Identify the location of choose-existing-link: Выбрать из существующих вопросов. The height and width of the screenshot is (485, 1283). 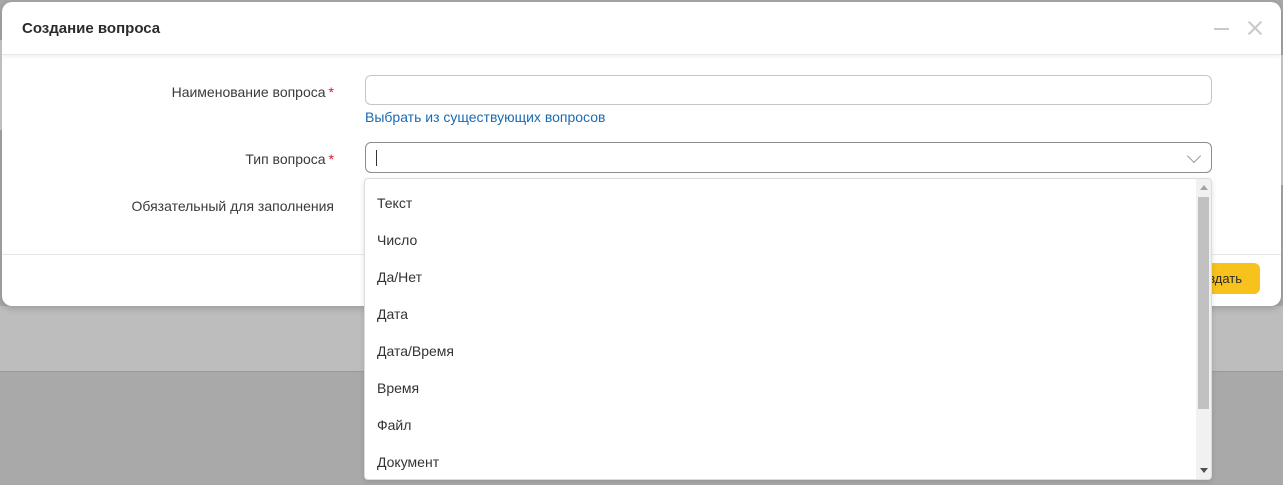
(485, 117).